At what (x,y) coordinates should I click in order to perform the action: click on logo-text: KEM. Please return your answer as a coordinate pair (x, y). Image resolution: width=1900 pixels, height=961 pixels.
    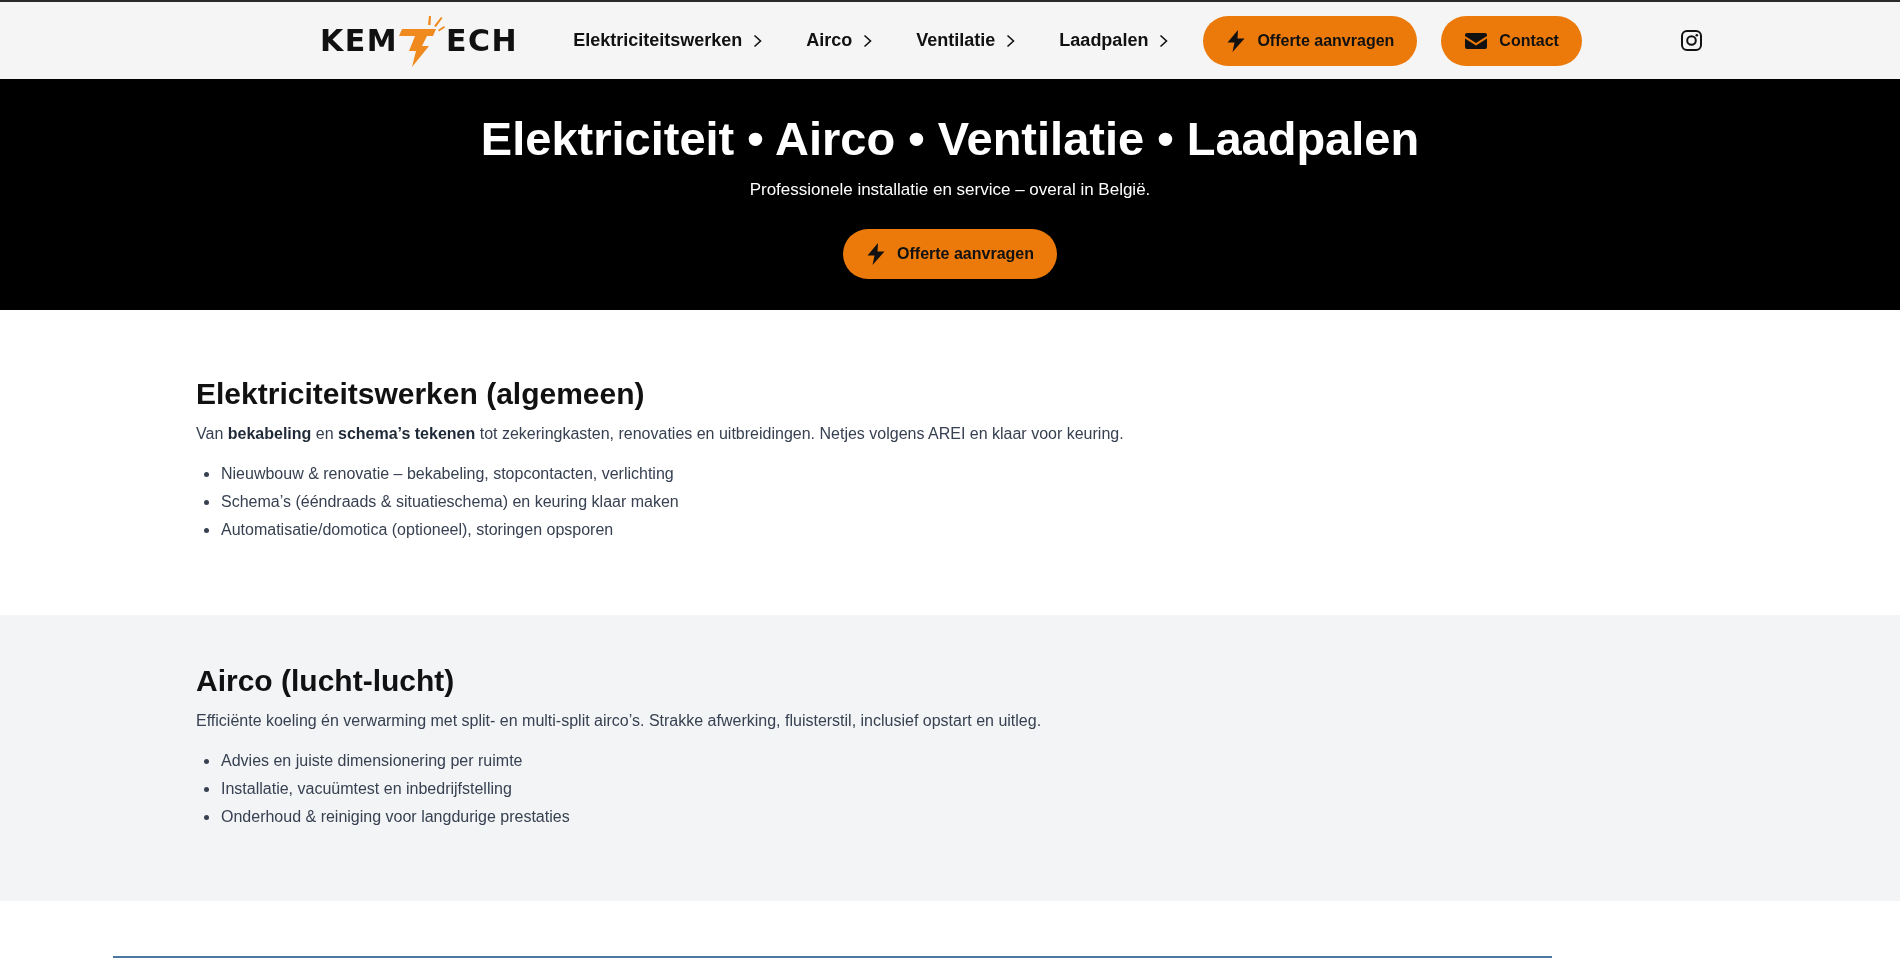
    Looking at the image, I should click on (359, 40).